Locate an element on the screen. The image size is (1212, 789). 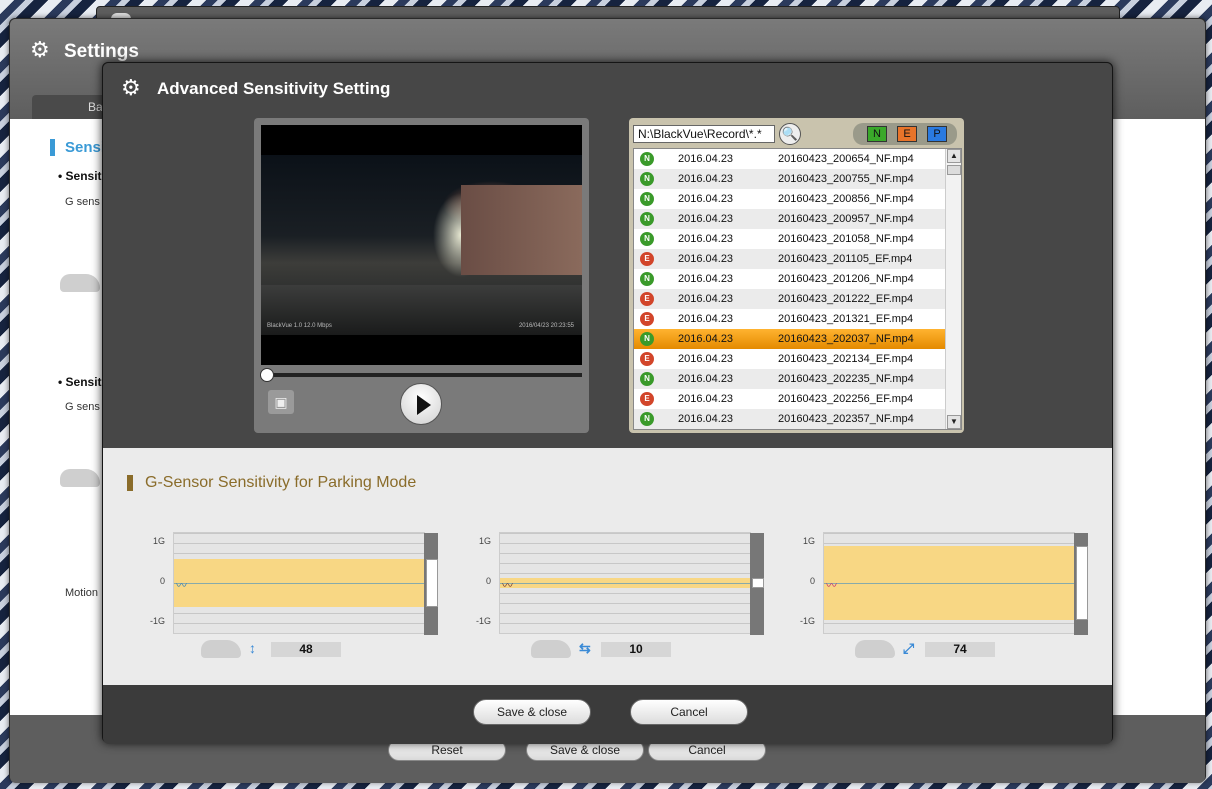
gsensor-label-2: G sens is located at coordinates (82, 407).